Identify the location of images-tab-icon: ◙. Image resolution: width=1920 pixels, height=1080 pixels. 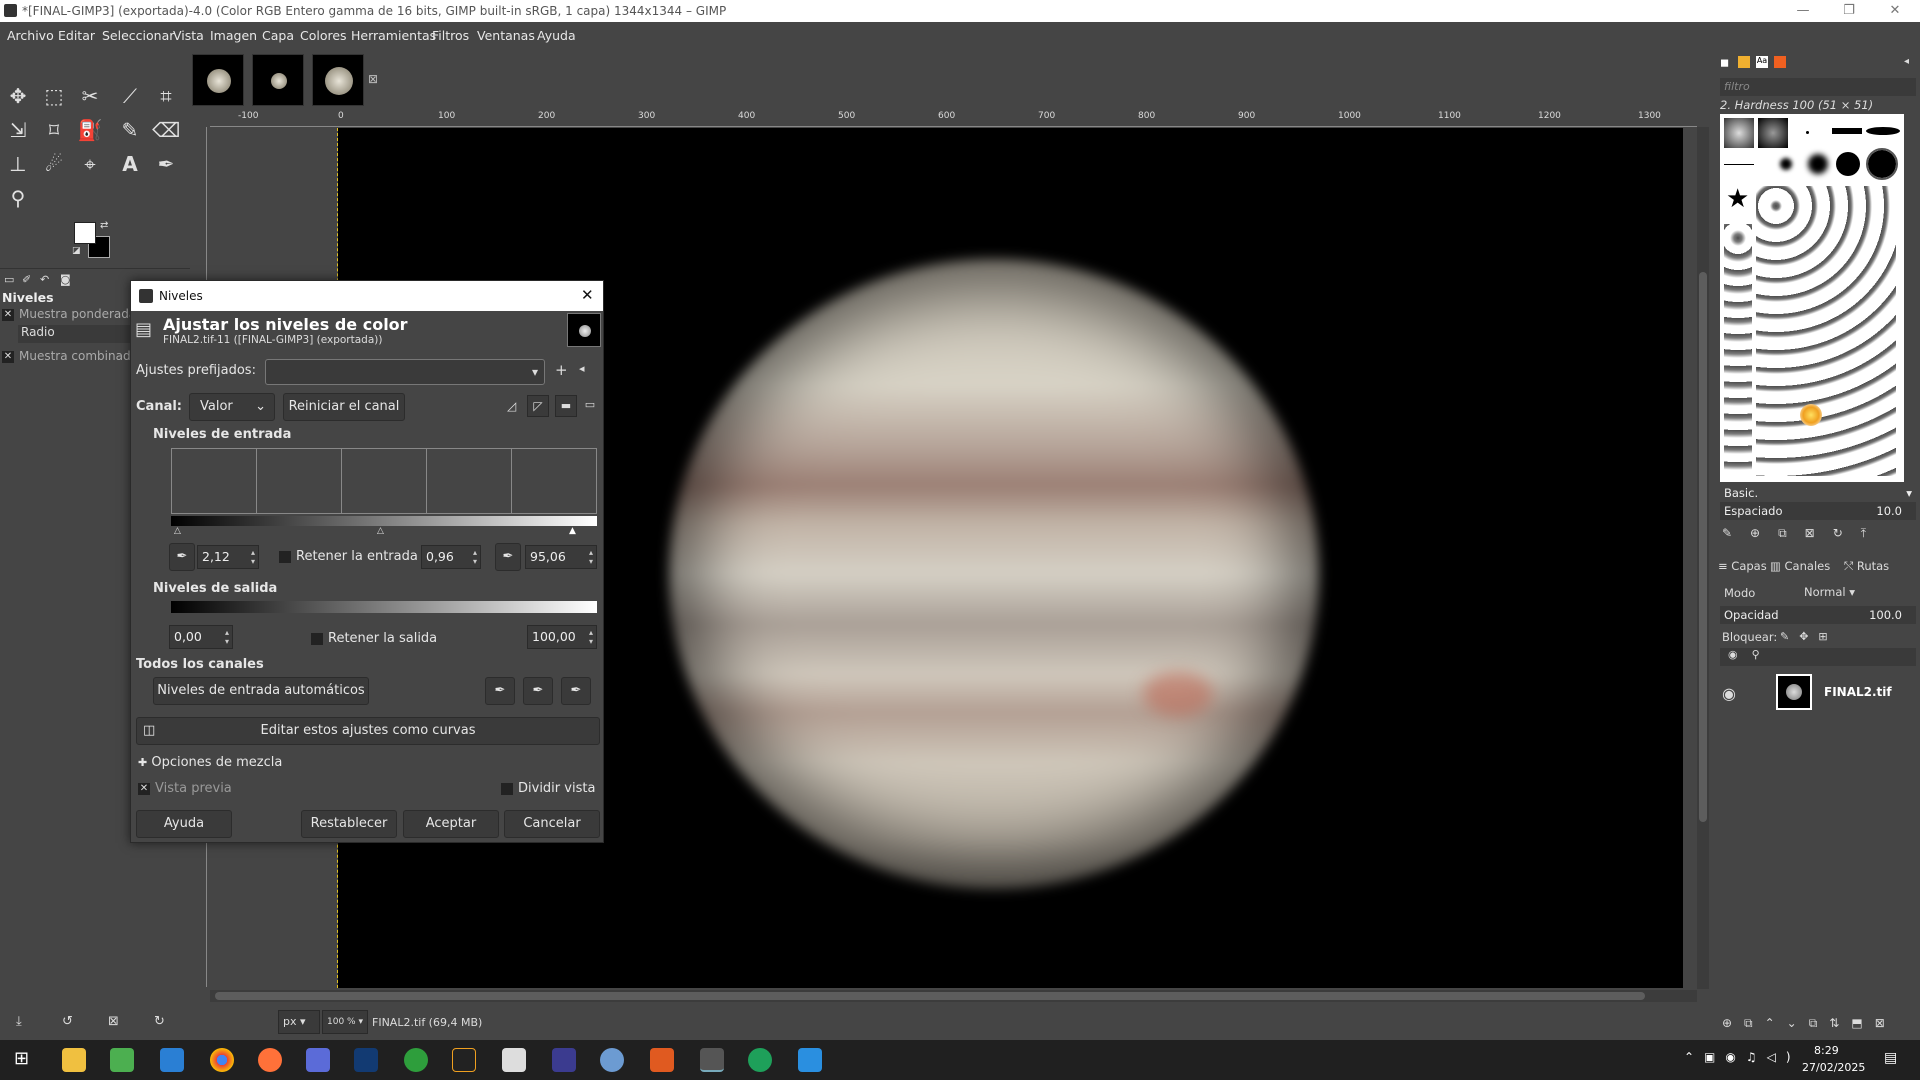
(65, 279).